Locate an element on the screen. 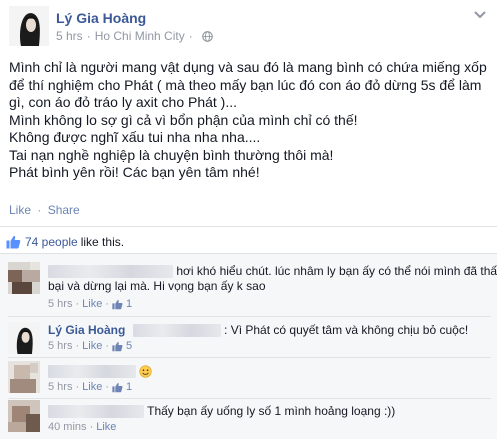 The height and width of the screenshot is (439, 497). smiley-emoji-icon is located at coordinates (145, 371).